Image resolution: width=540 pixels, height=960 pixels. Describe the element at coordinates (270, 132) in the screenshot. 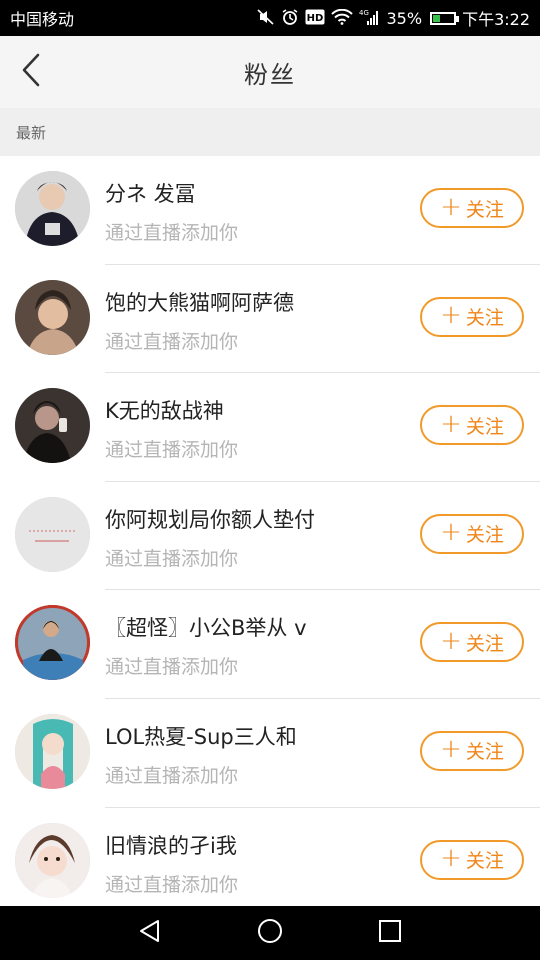

I see `section-header-latest: 最新` at that location.